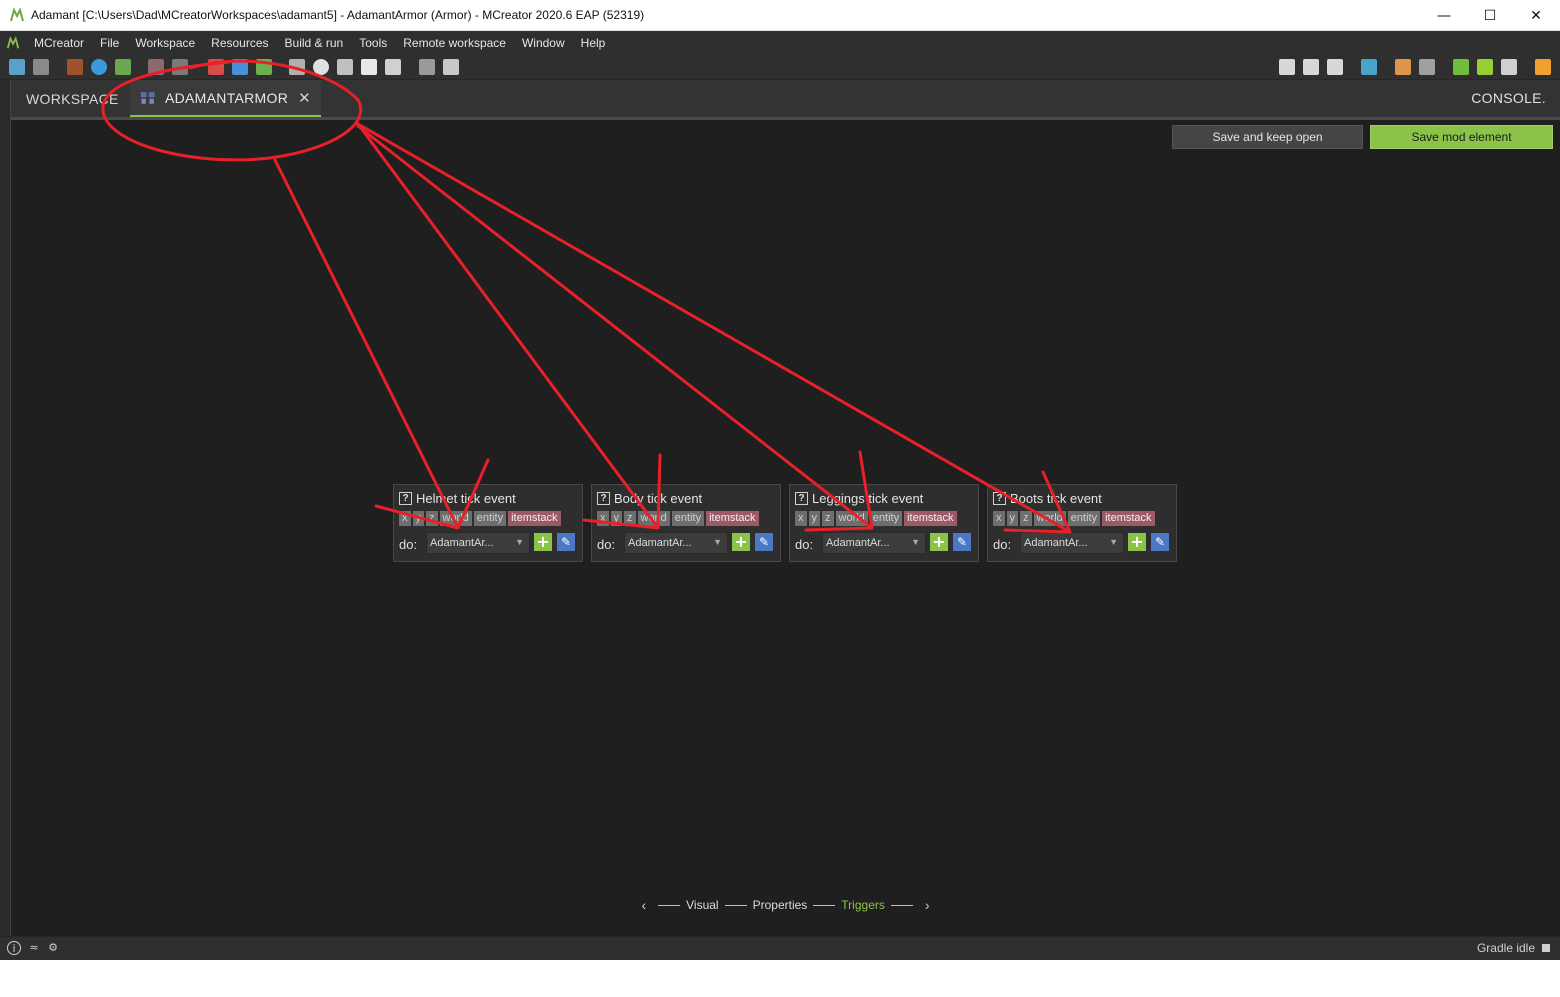  I want to click on armor-texture-icon, so click(264, 67).